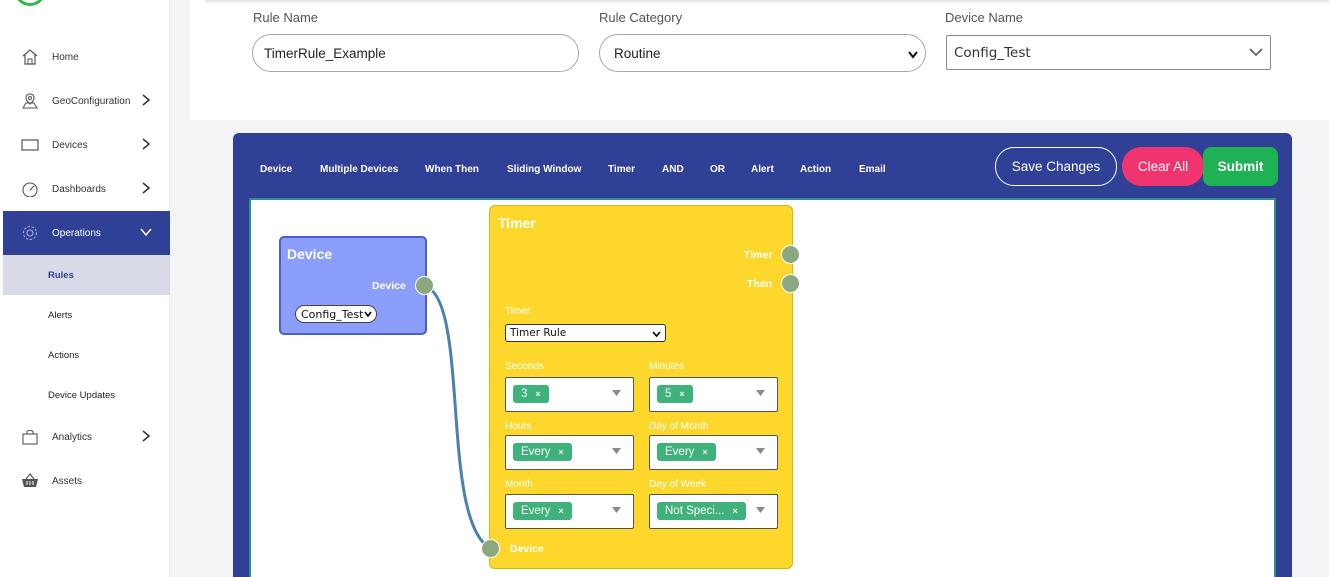  I want to click on sidebar-subitem-label: Device Updates, so click(82, 395).